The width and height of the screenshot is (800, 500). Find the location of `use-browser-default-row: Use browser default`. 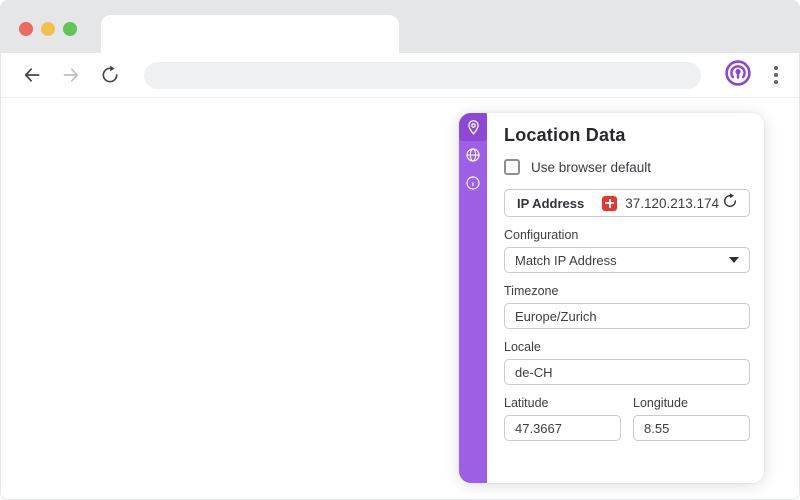

use-browser-default-row: Use browser default is located at coordinates (627, 167).